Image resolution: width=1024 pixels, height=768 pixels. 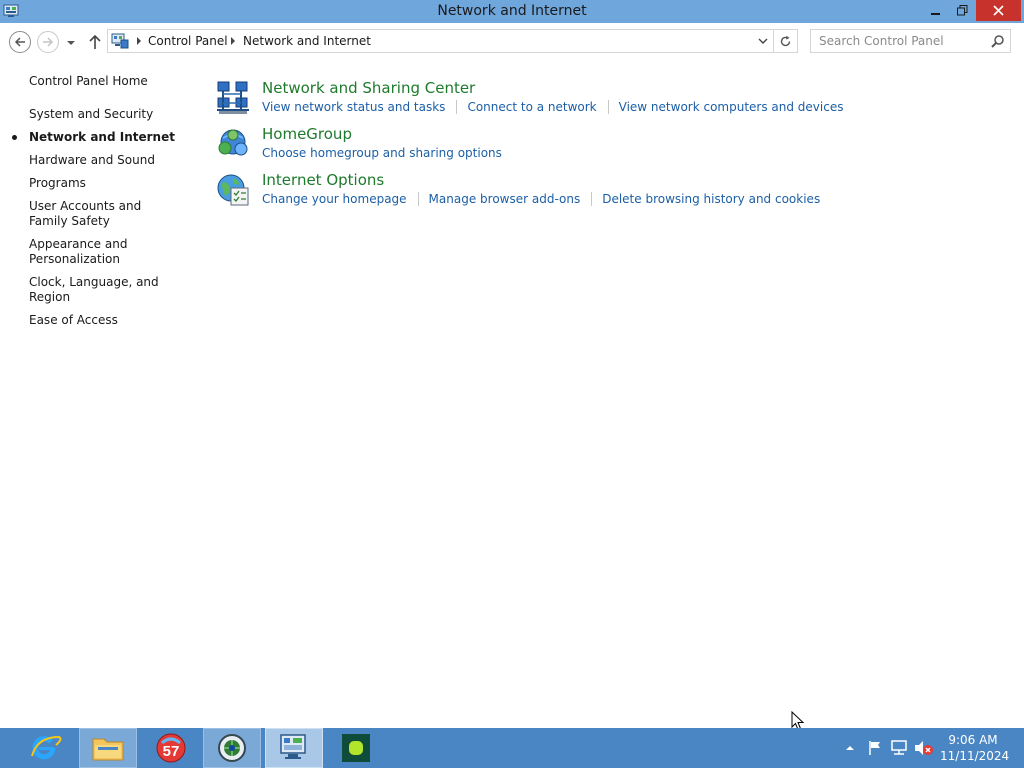 I want to click on taskbar-control-panel, so click(x=294, y=748).